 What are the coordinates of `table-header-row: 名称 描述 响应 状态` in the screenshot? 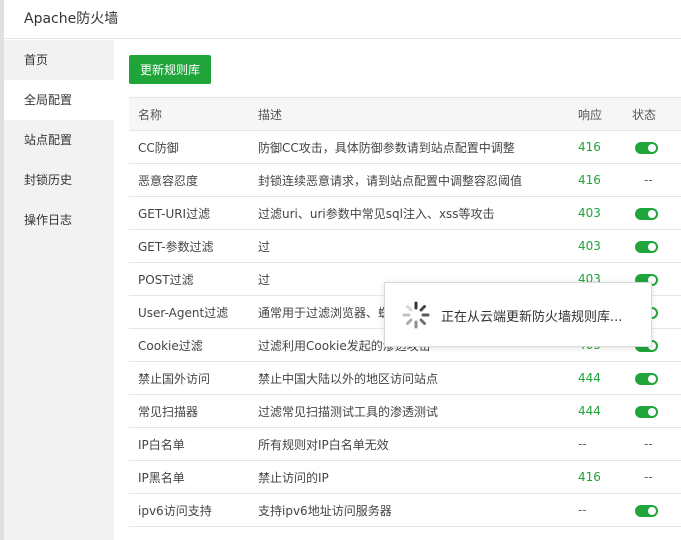 It's located at (405, 114).